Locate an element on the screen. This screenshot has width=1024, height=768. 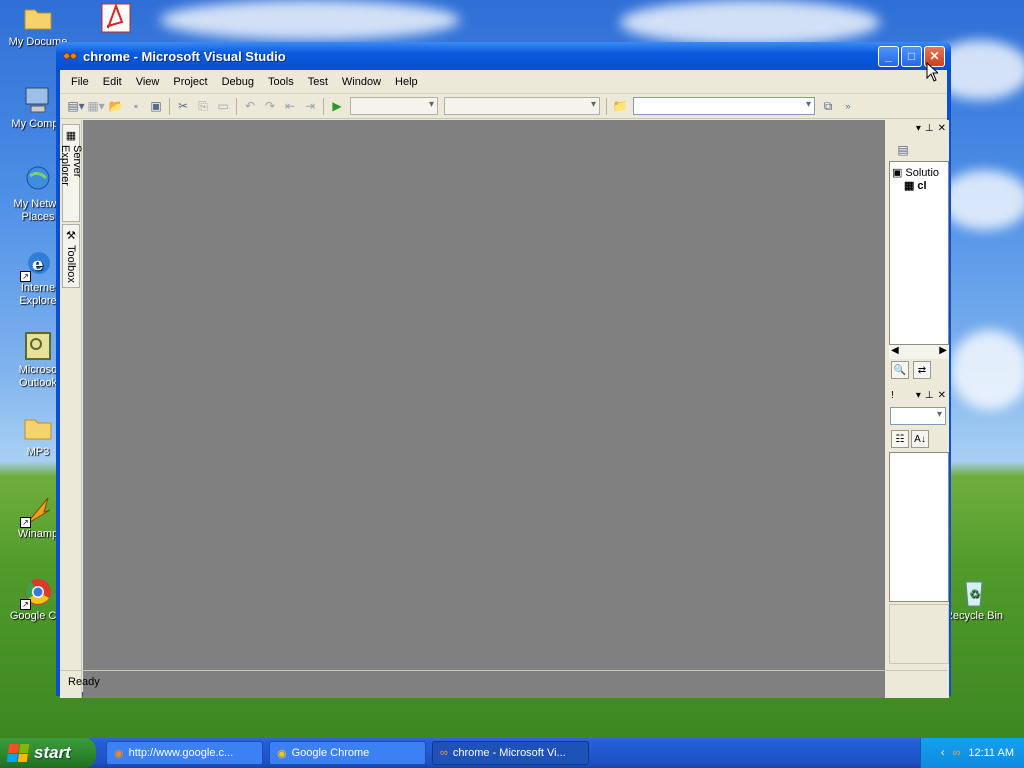
paste-icon: ▭ is located at coordinates (223, 106).